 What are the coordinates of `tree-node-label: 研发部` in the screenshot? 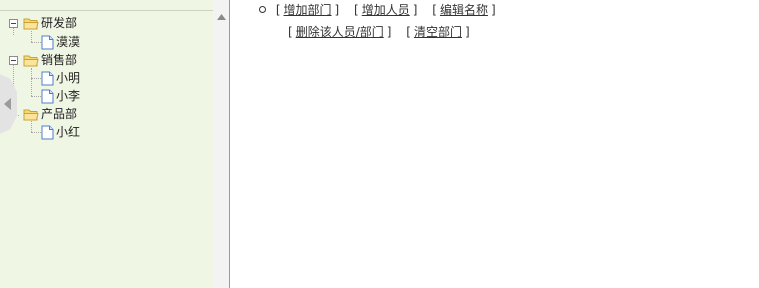 It's located at (59, 23).